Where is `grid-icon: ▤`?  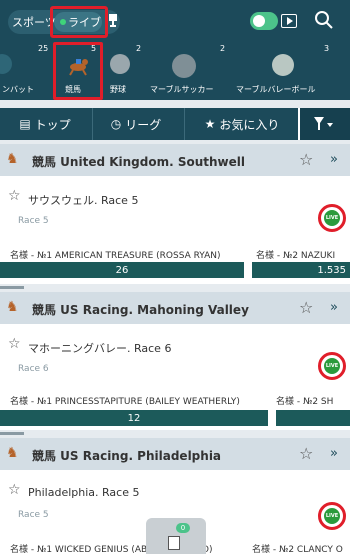 grid-icon: ▤ is located at coordinates (25, 124).